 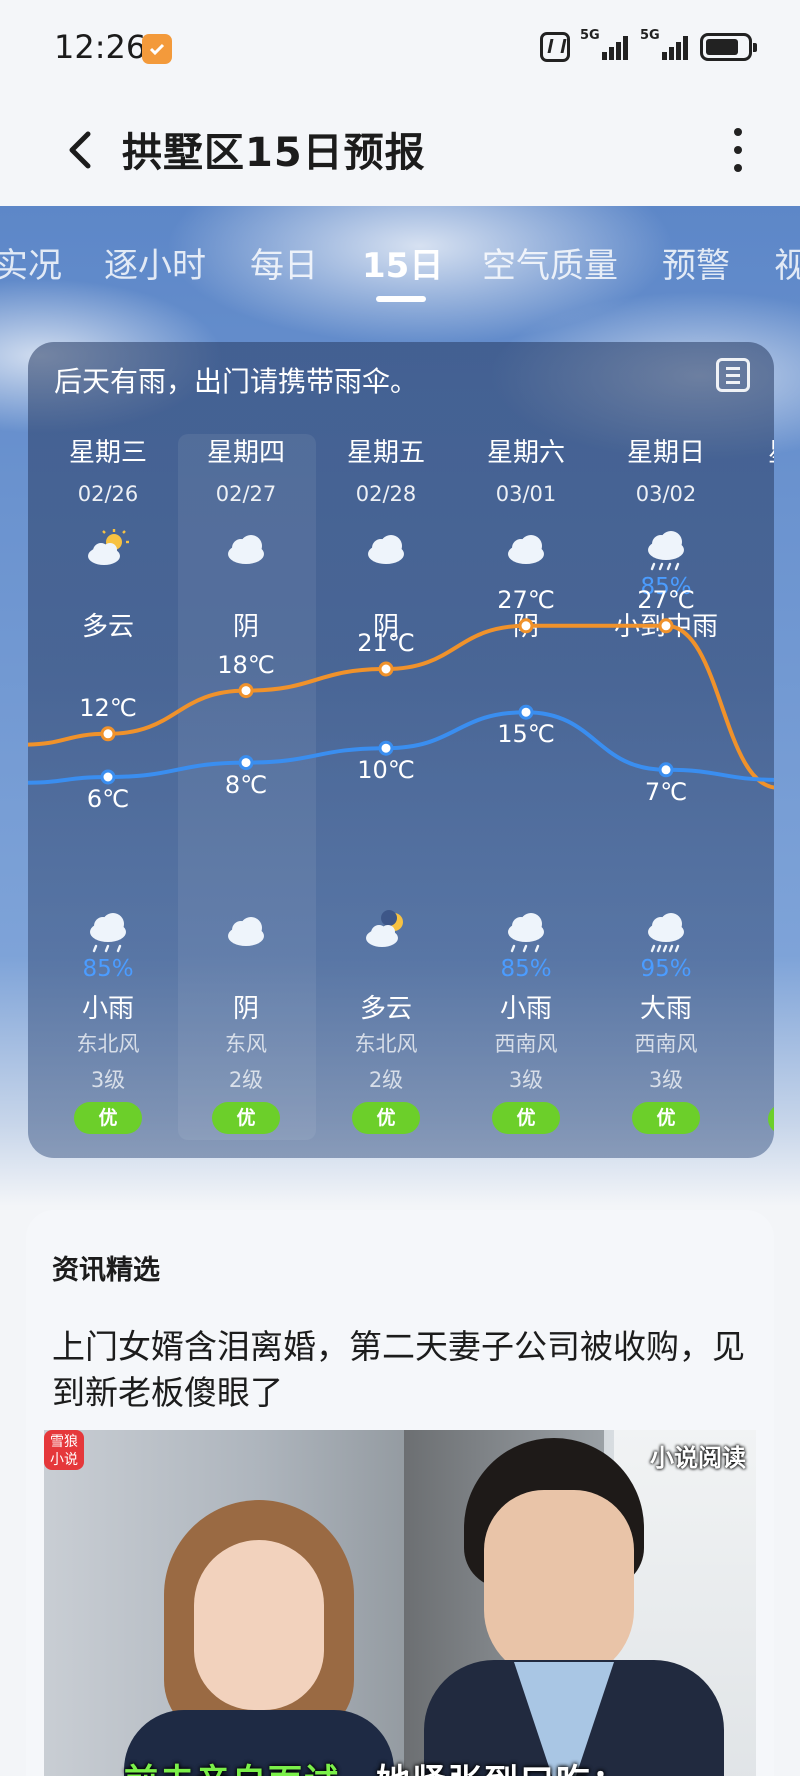 I want to click on low-temp-label: 7℃, so click(x=666, y=791).